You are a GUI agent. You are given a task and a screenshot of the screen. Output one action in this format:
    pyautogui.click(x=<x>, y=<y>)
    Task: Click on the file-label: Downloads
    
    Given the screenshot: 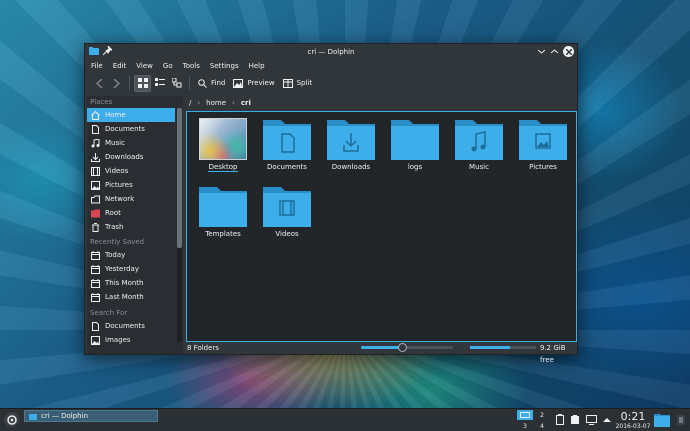 What is the action you would take?
    pyautogui.click(x=351, y=167)
    